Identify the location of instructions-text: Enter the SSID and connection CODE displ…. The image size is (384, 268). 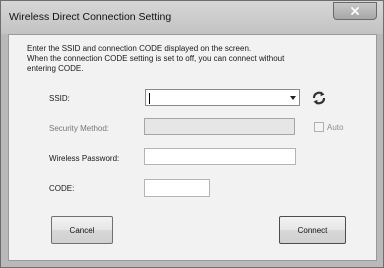
(192, 59).